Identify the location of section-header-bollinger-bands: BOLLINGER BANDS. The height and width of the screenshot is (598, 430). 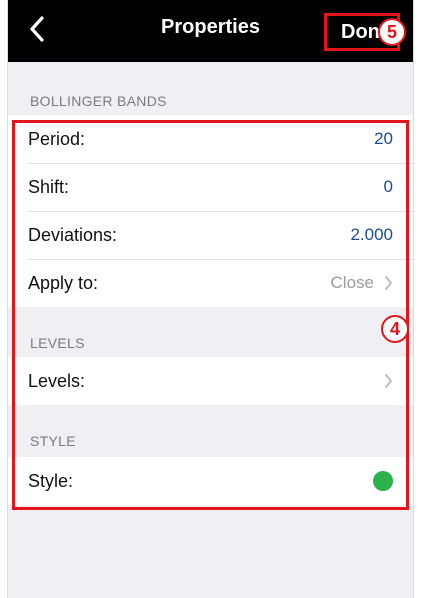
(98, 101).